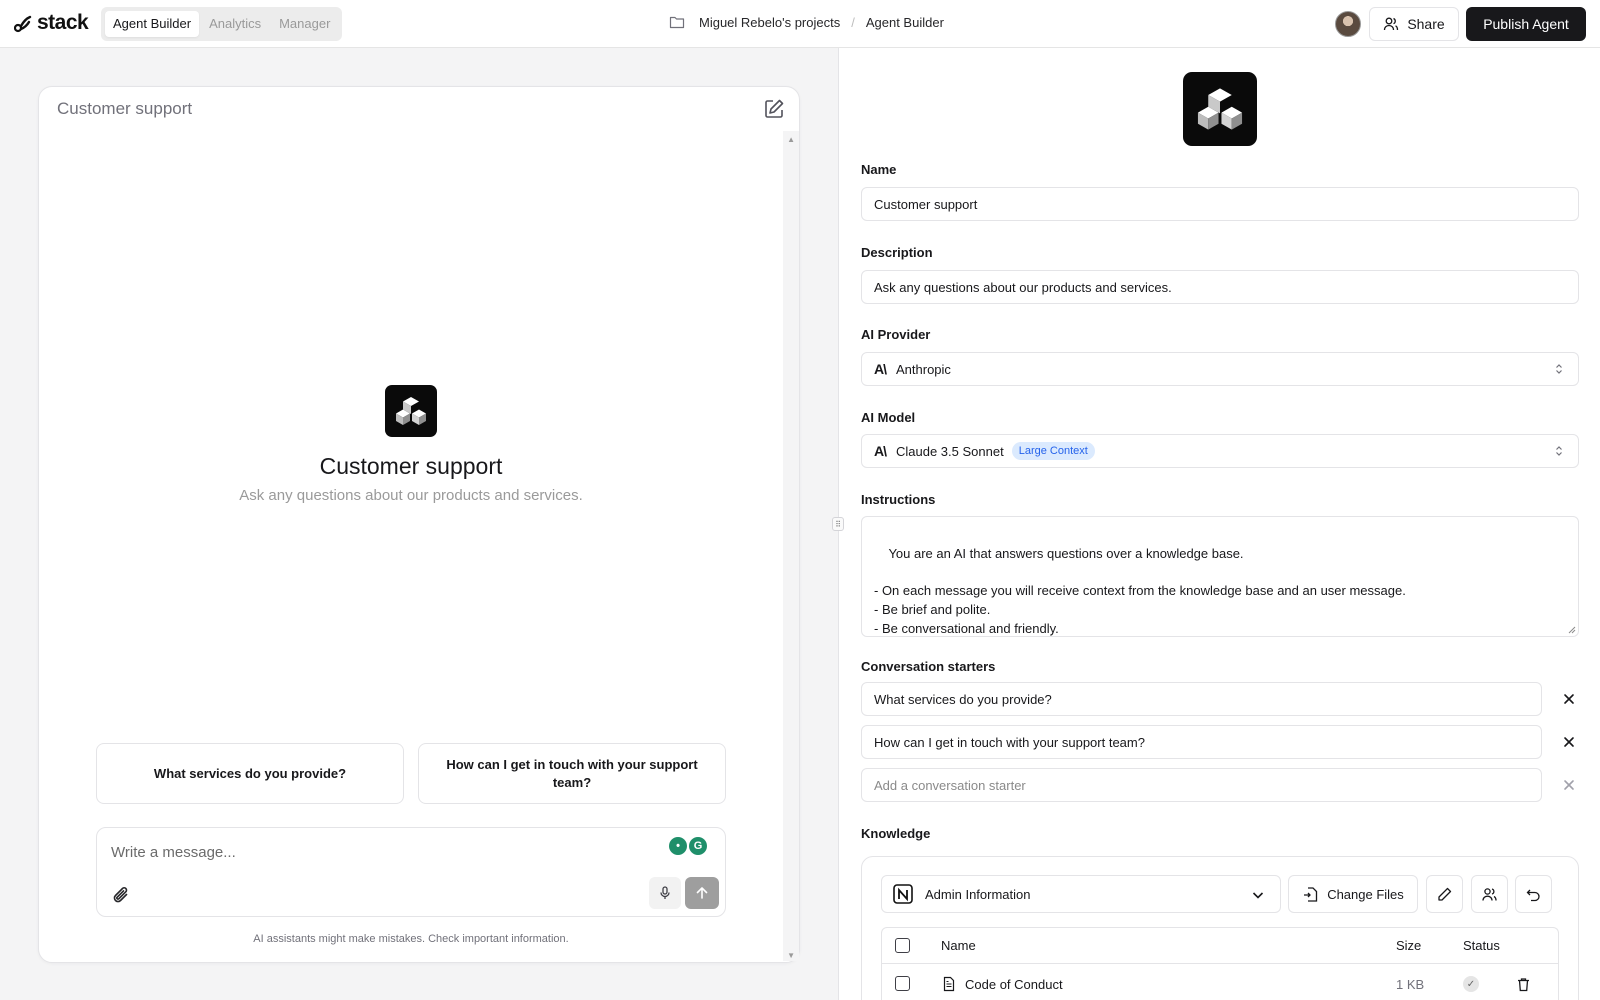 The height and width of the screenshot is (1000, 1600). What do you see at coordinates (1481, 945) in the screenshot?
I see `column-status: Status` at bounding box center [1481, 945].